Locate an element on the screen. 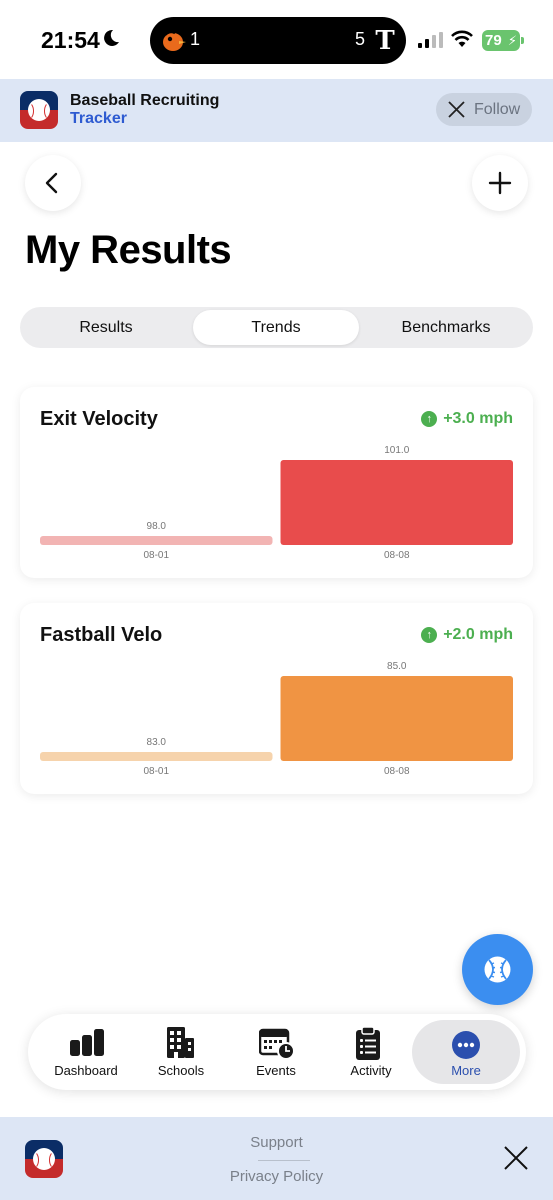 The image size is (553, 1200). nav-label: More is located at coordinates (466, 1070).